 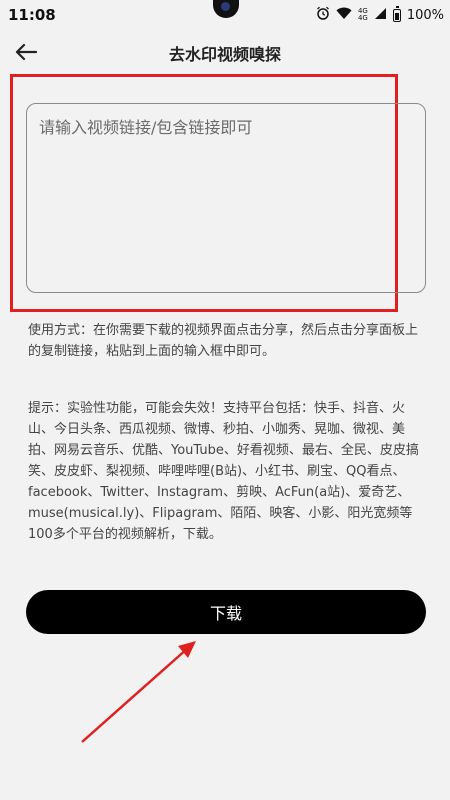 I want to click on back-button, so click(x=26, y=54).